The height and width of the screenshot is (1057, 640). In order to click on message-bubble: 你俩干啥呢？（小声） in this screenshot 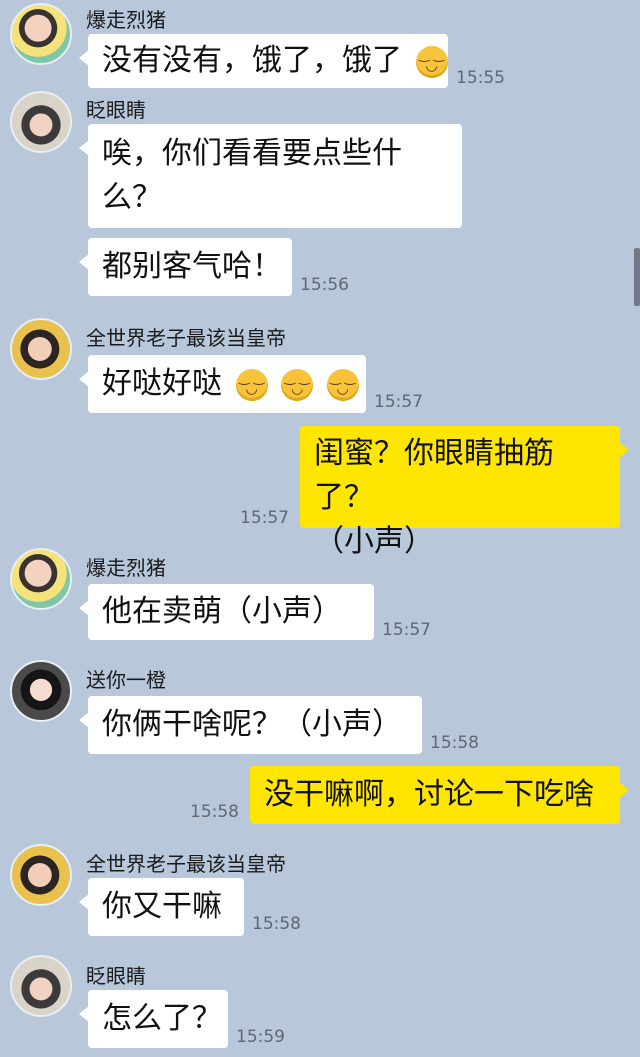, I will do `click(250, 725)`.